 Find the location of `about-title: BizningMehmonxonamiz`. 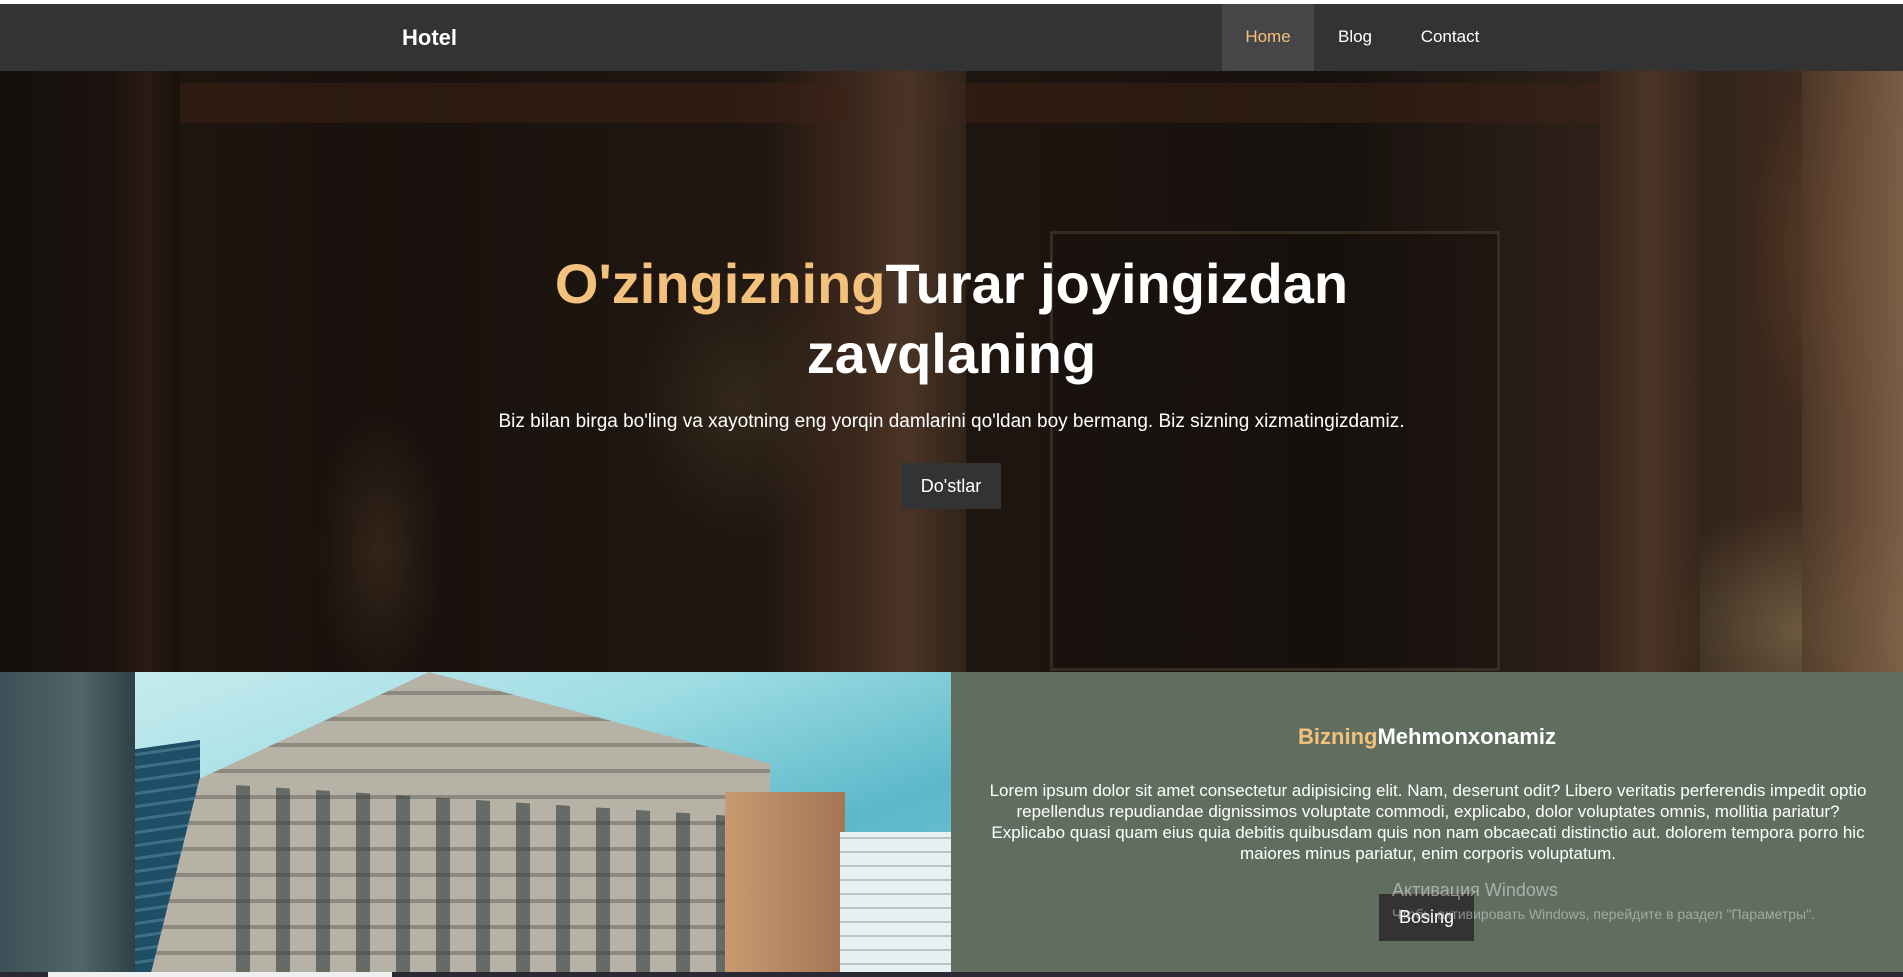

about-title: BizningMehmonxonamiz is located at coordinates (1427, 737).